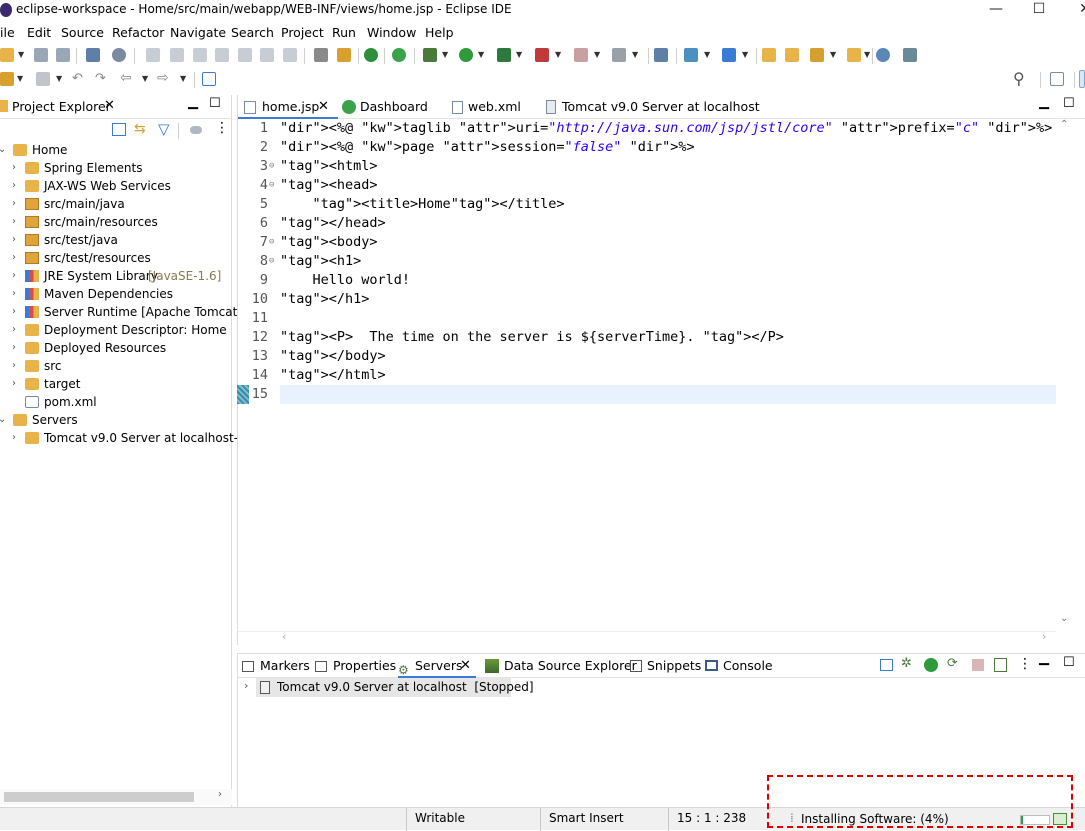  I want to click on suspend-icon, so click(177, 55).